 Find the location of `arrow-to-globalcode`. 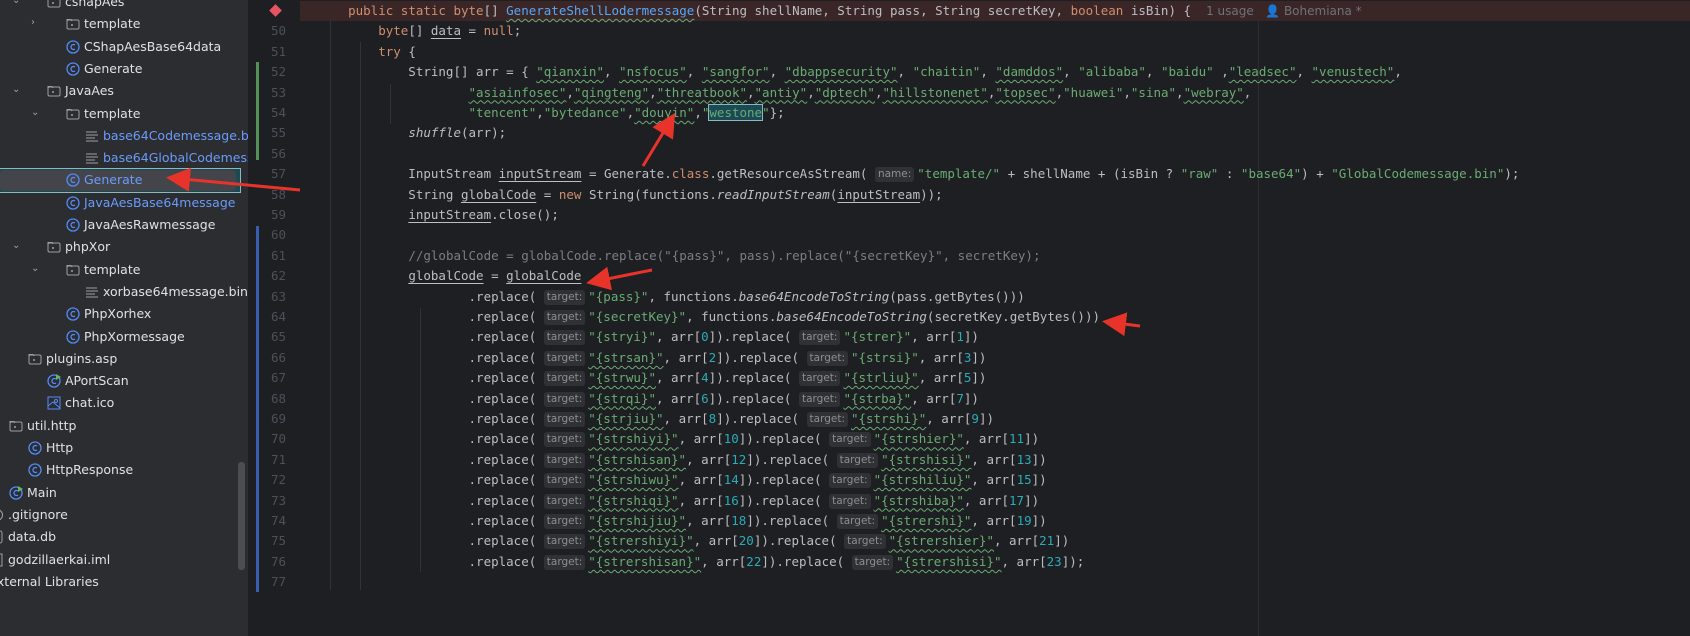

arrow-to-globalcode is located at coordinates (619, 278).